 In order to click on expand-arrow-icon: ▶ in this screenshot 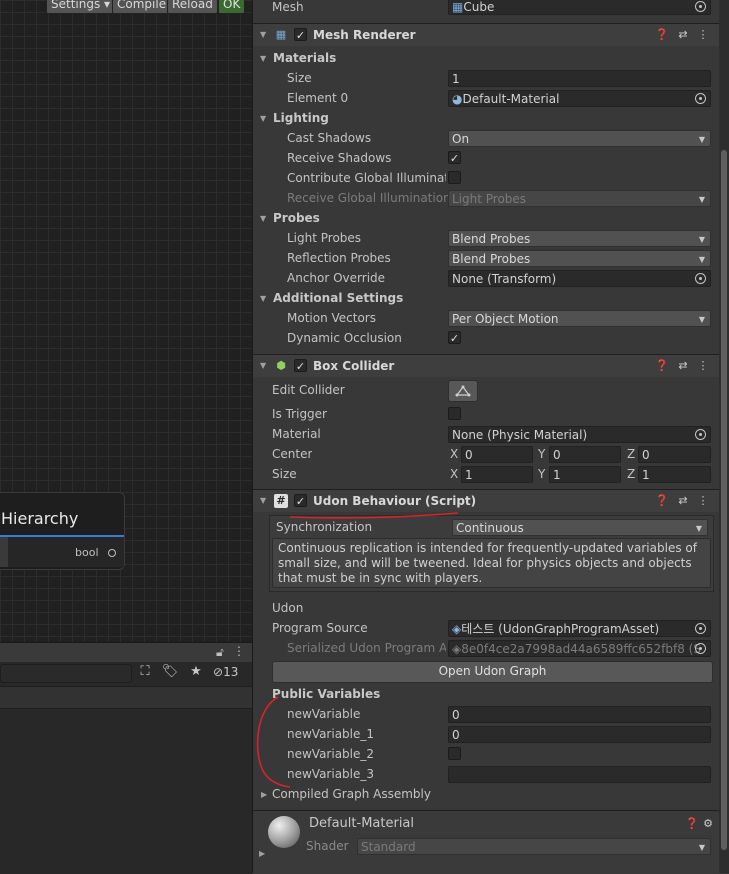, I will do `click(262, 853)`.